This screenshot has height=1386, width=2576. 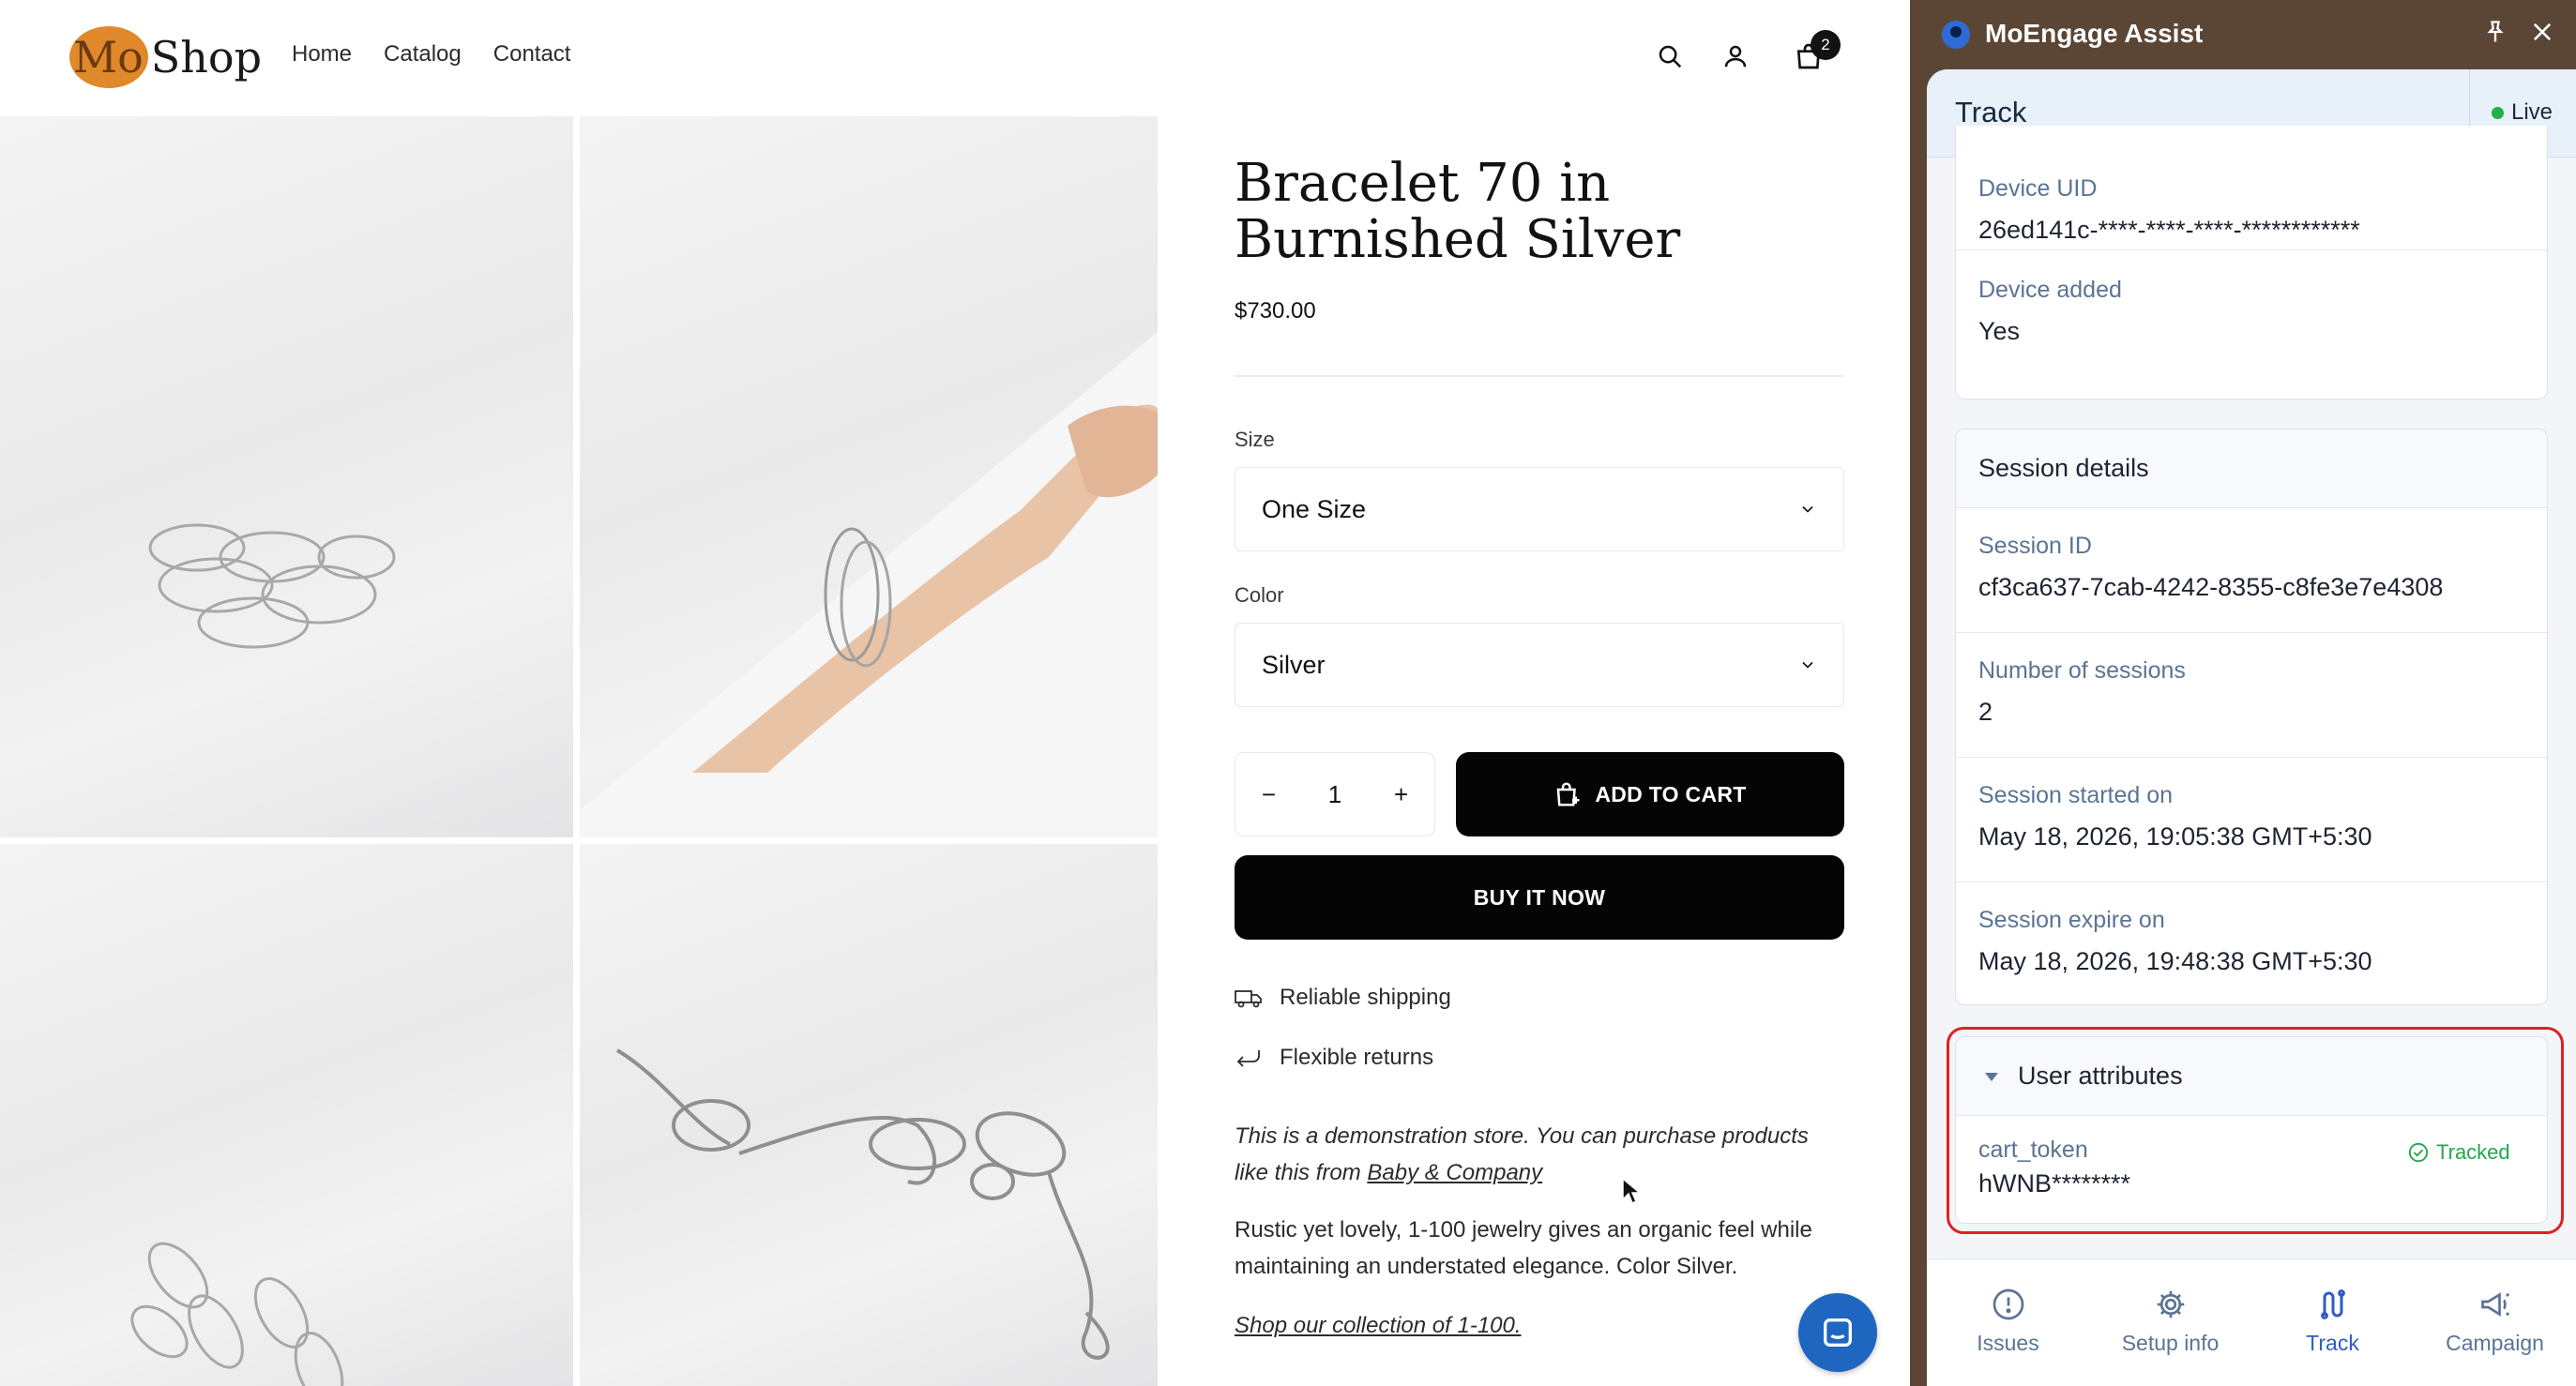 I want to click on account-icon, so click(x=1735, y=57).